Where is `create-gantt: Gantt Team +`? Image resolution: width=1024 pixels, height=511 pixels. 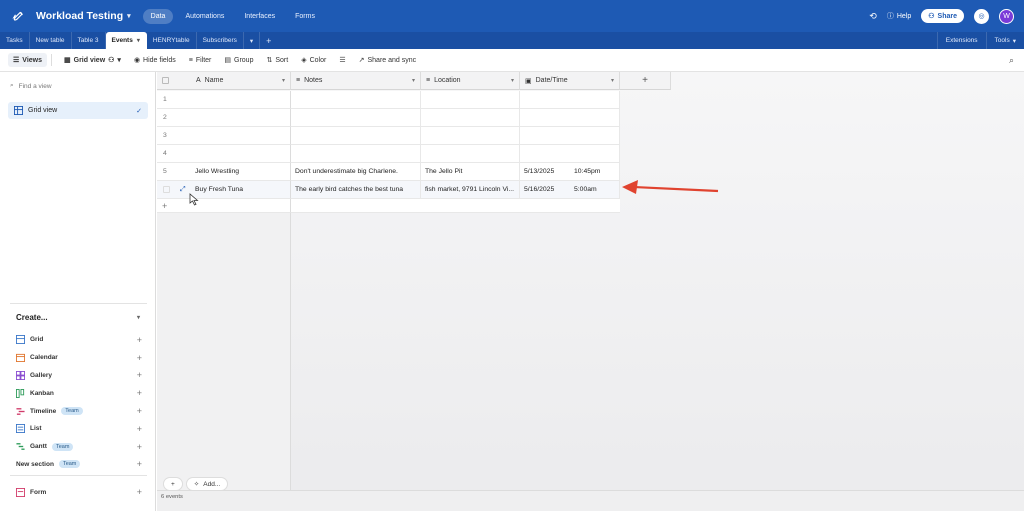
create-gantt: Gantt Team + is located at coordinates (79, 447).